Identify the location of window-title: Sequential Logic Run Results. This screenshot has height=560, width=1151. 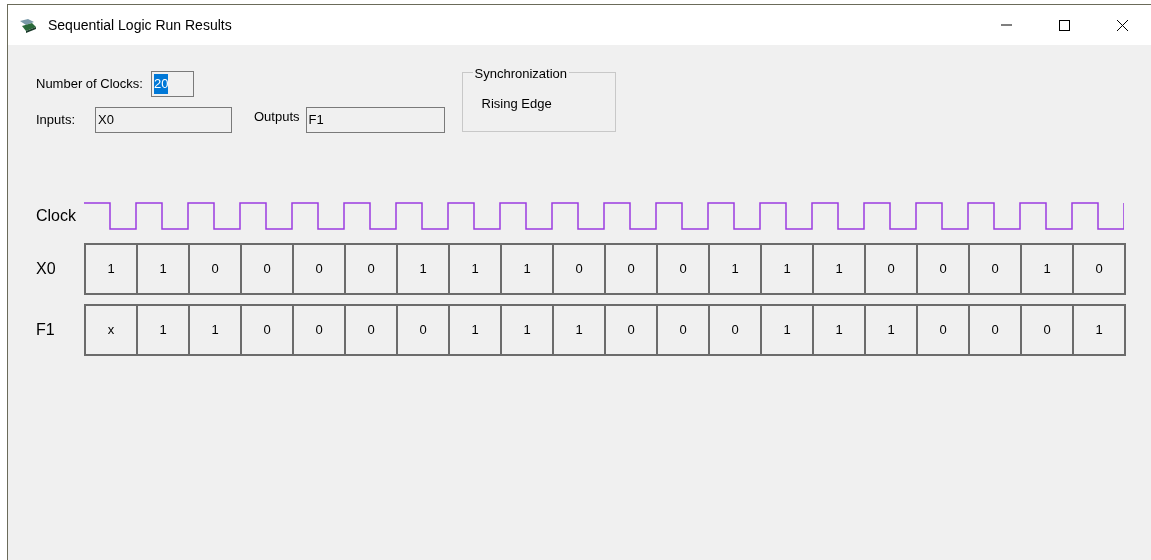
(140, 25).